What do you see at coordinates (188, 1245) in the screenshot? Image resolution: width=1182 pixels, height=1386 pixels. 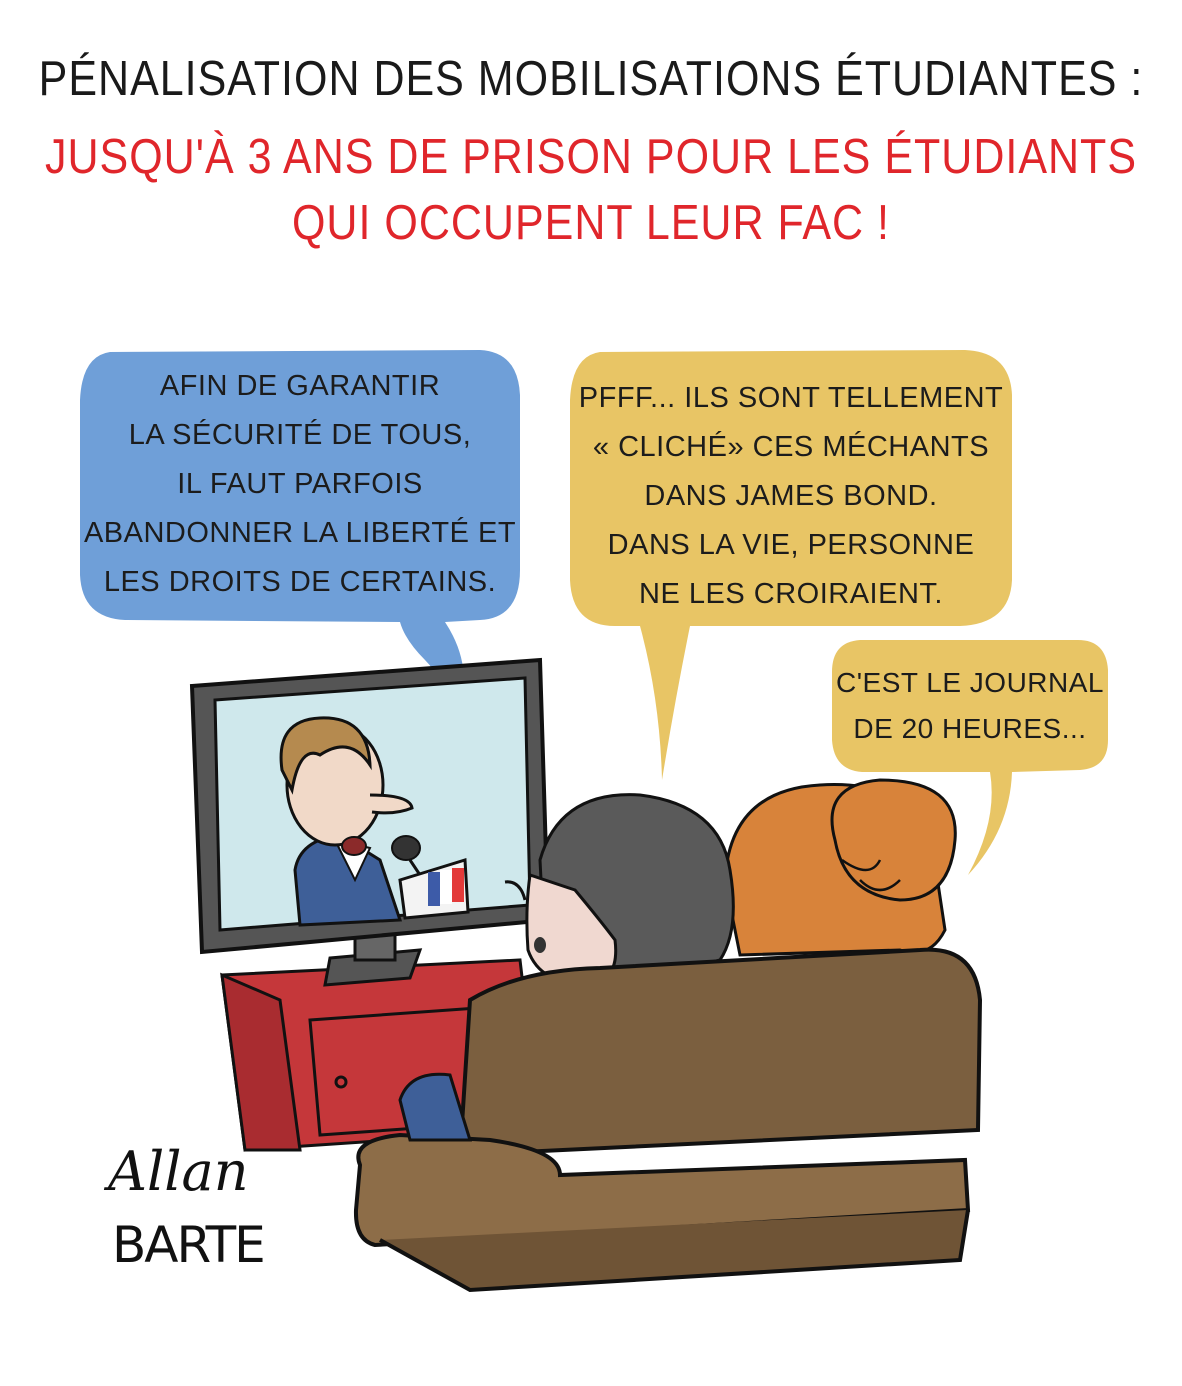 I see `svg-text: BARTE` at bounding box center [188, 1245].